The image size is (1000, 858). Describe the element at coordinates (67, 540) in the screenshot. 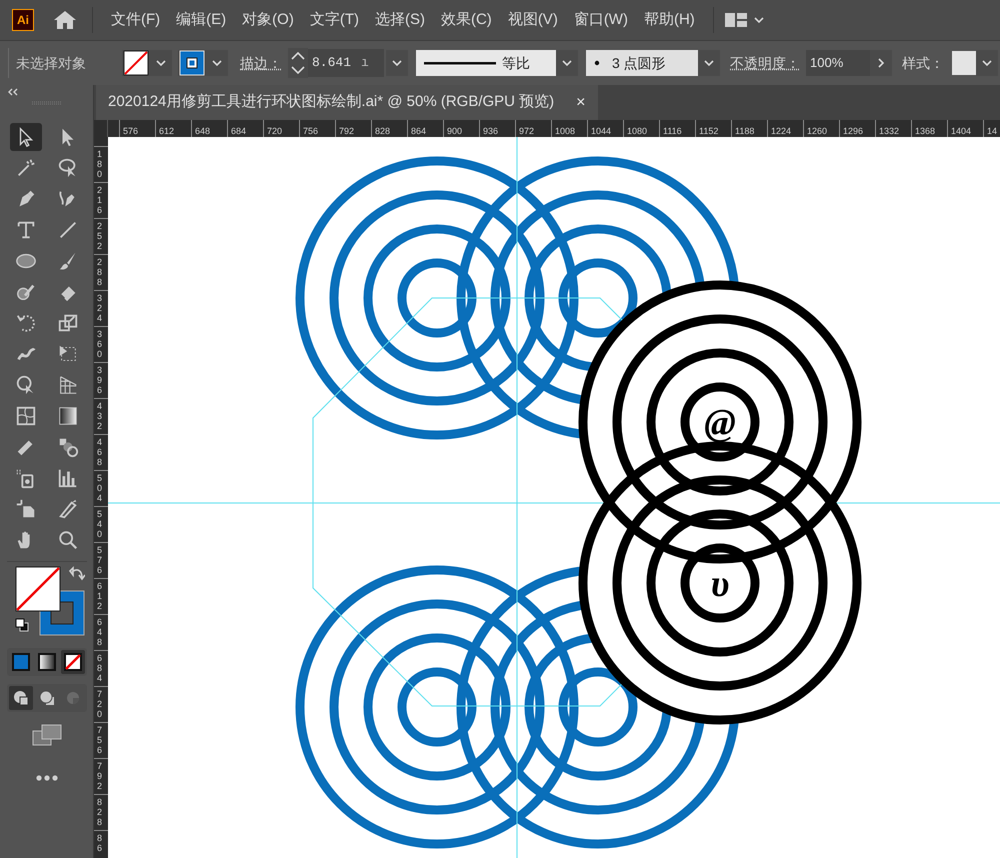

I see `zoom-icon` at that location.